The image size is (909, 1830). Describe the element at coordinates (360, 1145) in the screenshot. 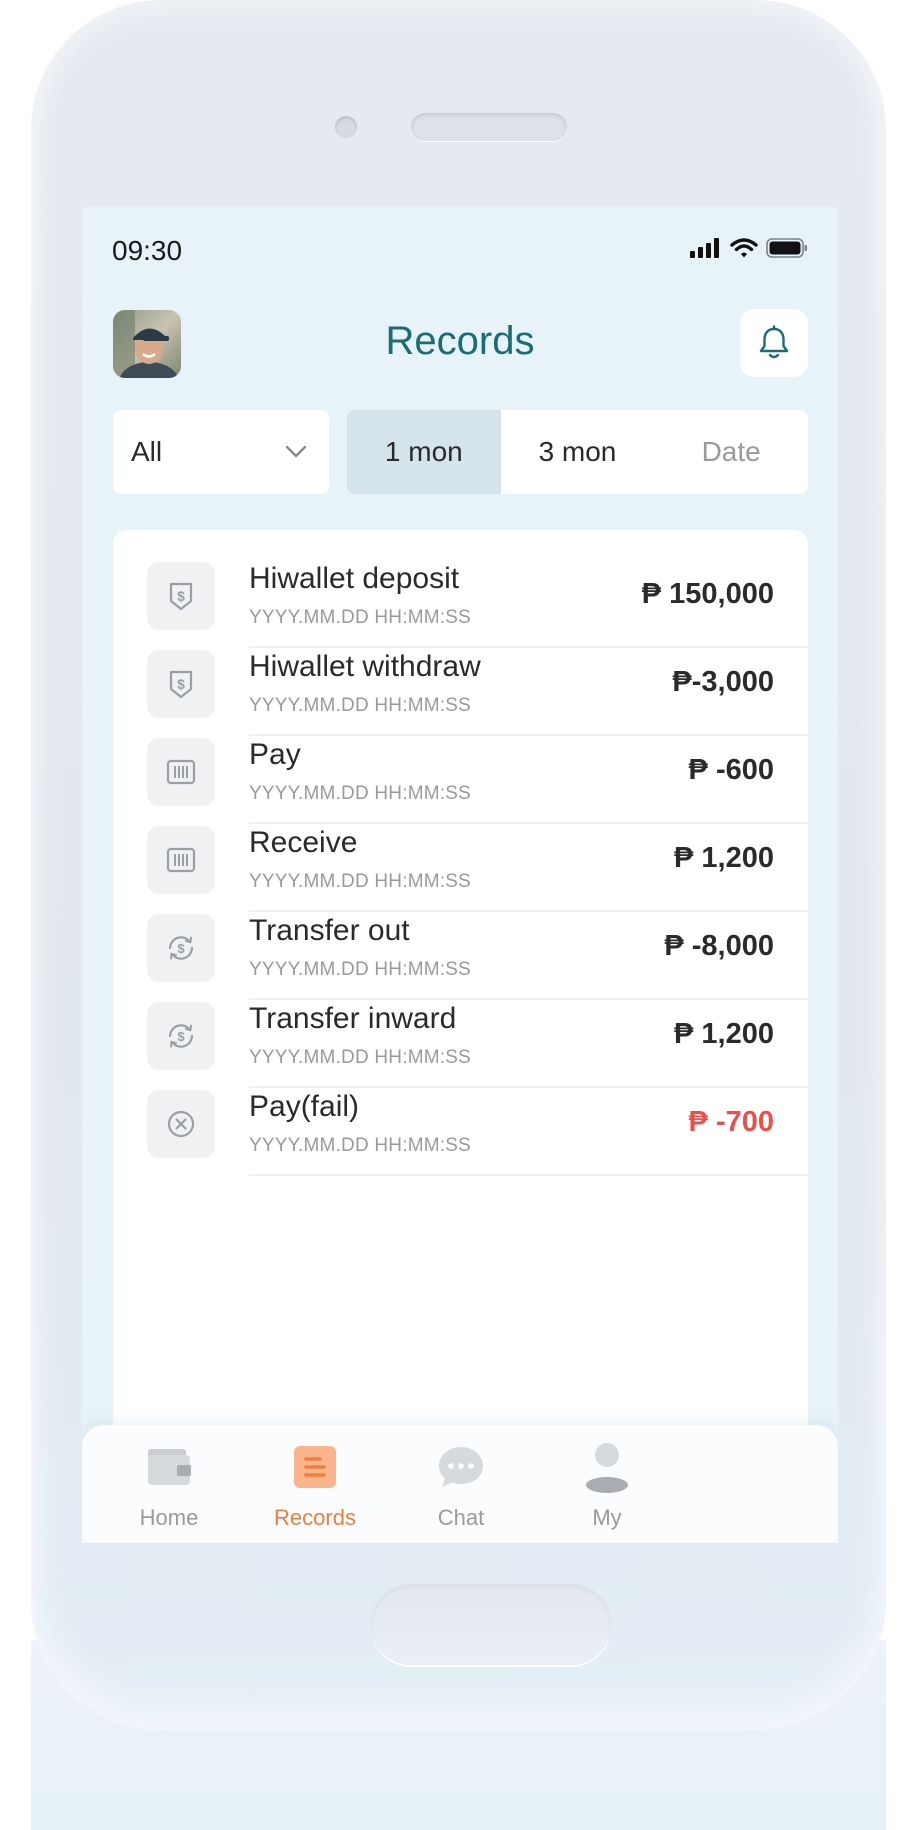

I see `record-datetime: YYYY.MM.DD HH:MM:SS` at that location.